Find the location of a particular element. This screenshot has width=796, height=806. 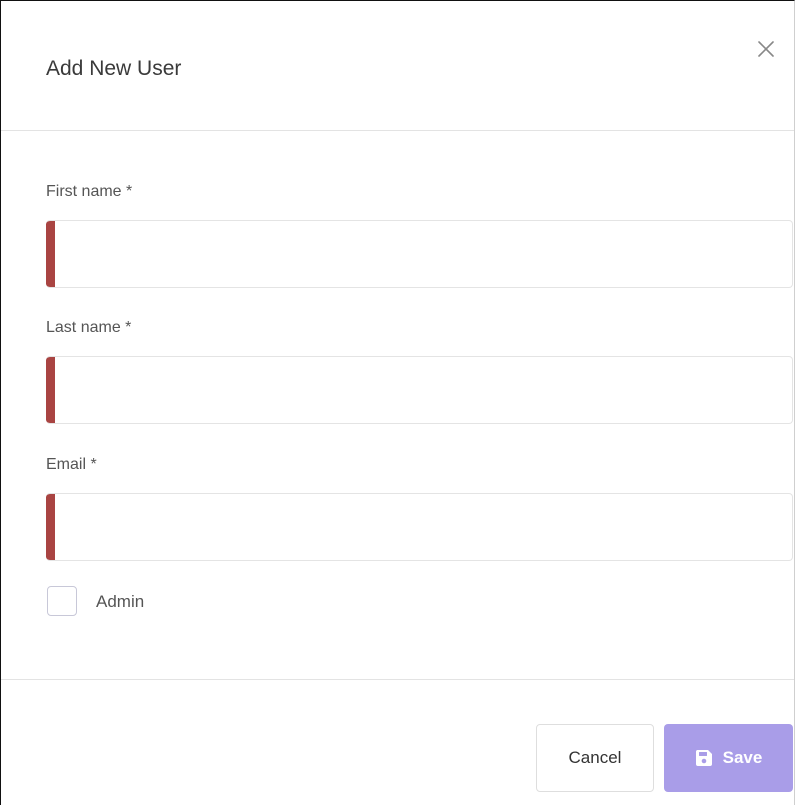

first-name-field is located at coordinates (419, 254).